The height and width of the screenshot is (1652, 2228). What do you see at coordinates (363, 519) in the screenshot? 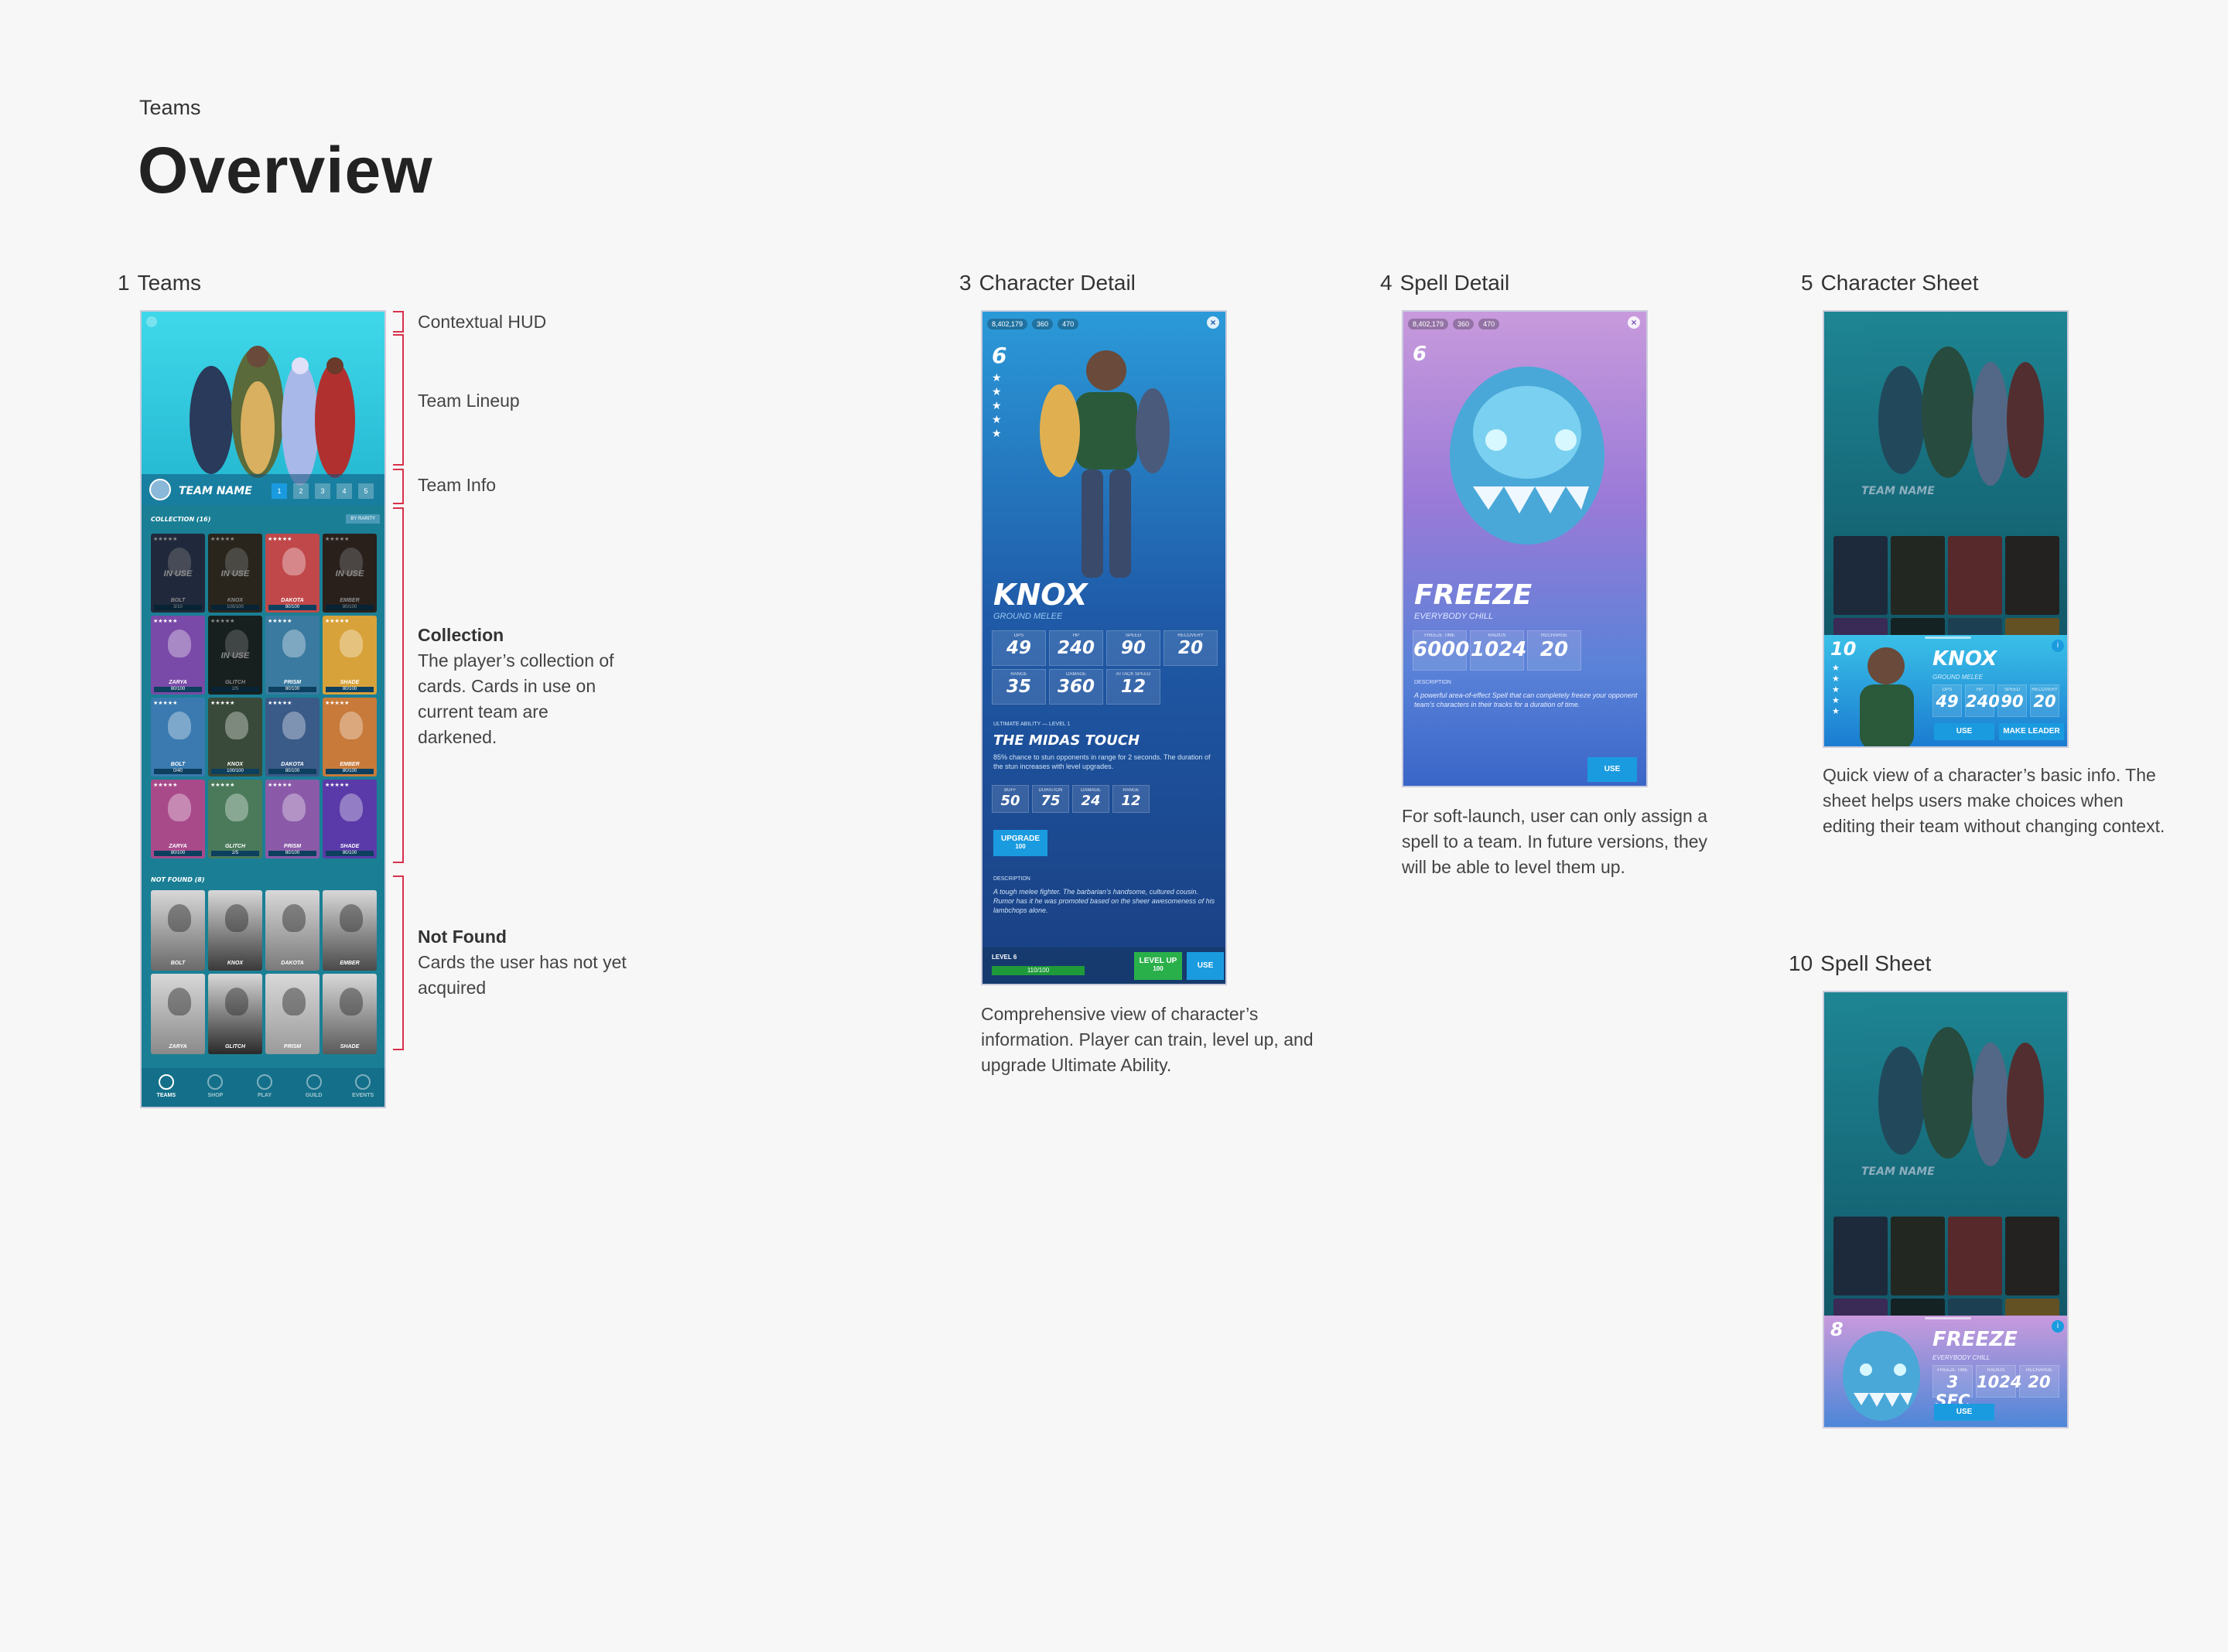
I see `sort-button: BY RARITY` at bounding box center [363, 519].